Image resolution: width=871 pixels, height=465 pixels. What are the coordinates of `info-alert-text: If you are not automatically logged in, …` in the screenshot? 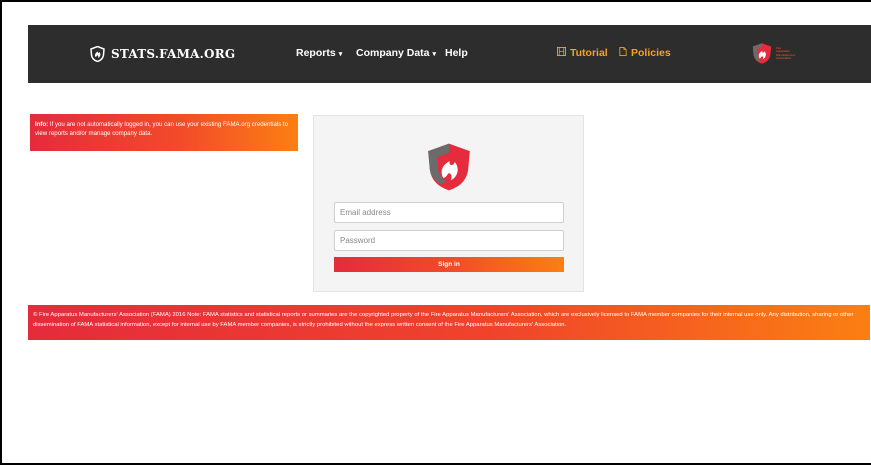 It's located at (162, 129).